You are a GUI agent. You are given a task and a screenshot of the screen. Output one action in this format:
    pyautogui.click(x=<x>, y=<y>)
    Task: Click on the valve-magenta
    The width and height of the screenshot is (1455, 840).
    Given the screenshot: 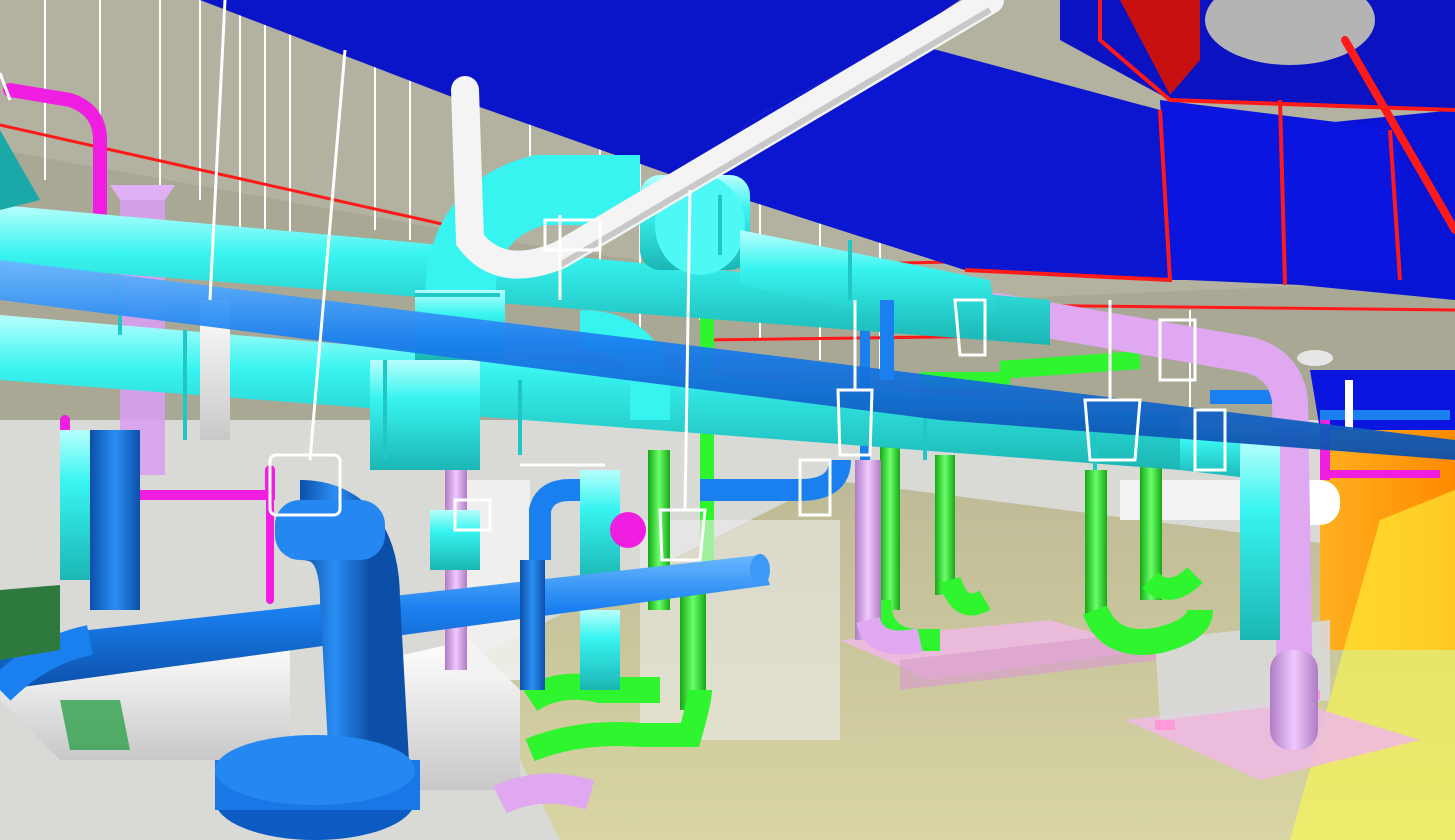 What is the action you would take?
    pyautogui.click(x=628, y=530)
    